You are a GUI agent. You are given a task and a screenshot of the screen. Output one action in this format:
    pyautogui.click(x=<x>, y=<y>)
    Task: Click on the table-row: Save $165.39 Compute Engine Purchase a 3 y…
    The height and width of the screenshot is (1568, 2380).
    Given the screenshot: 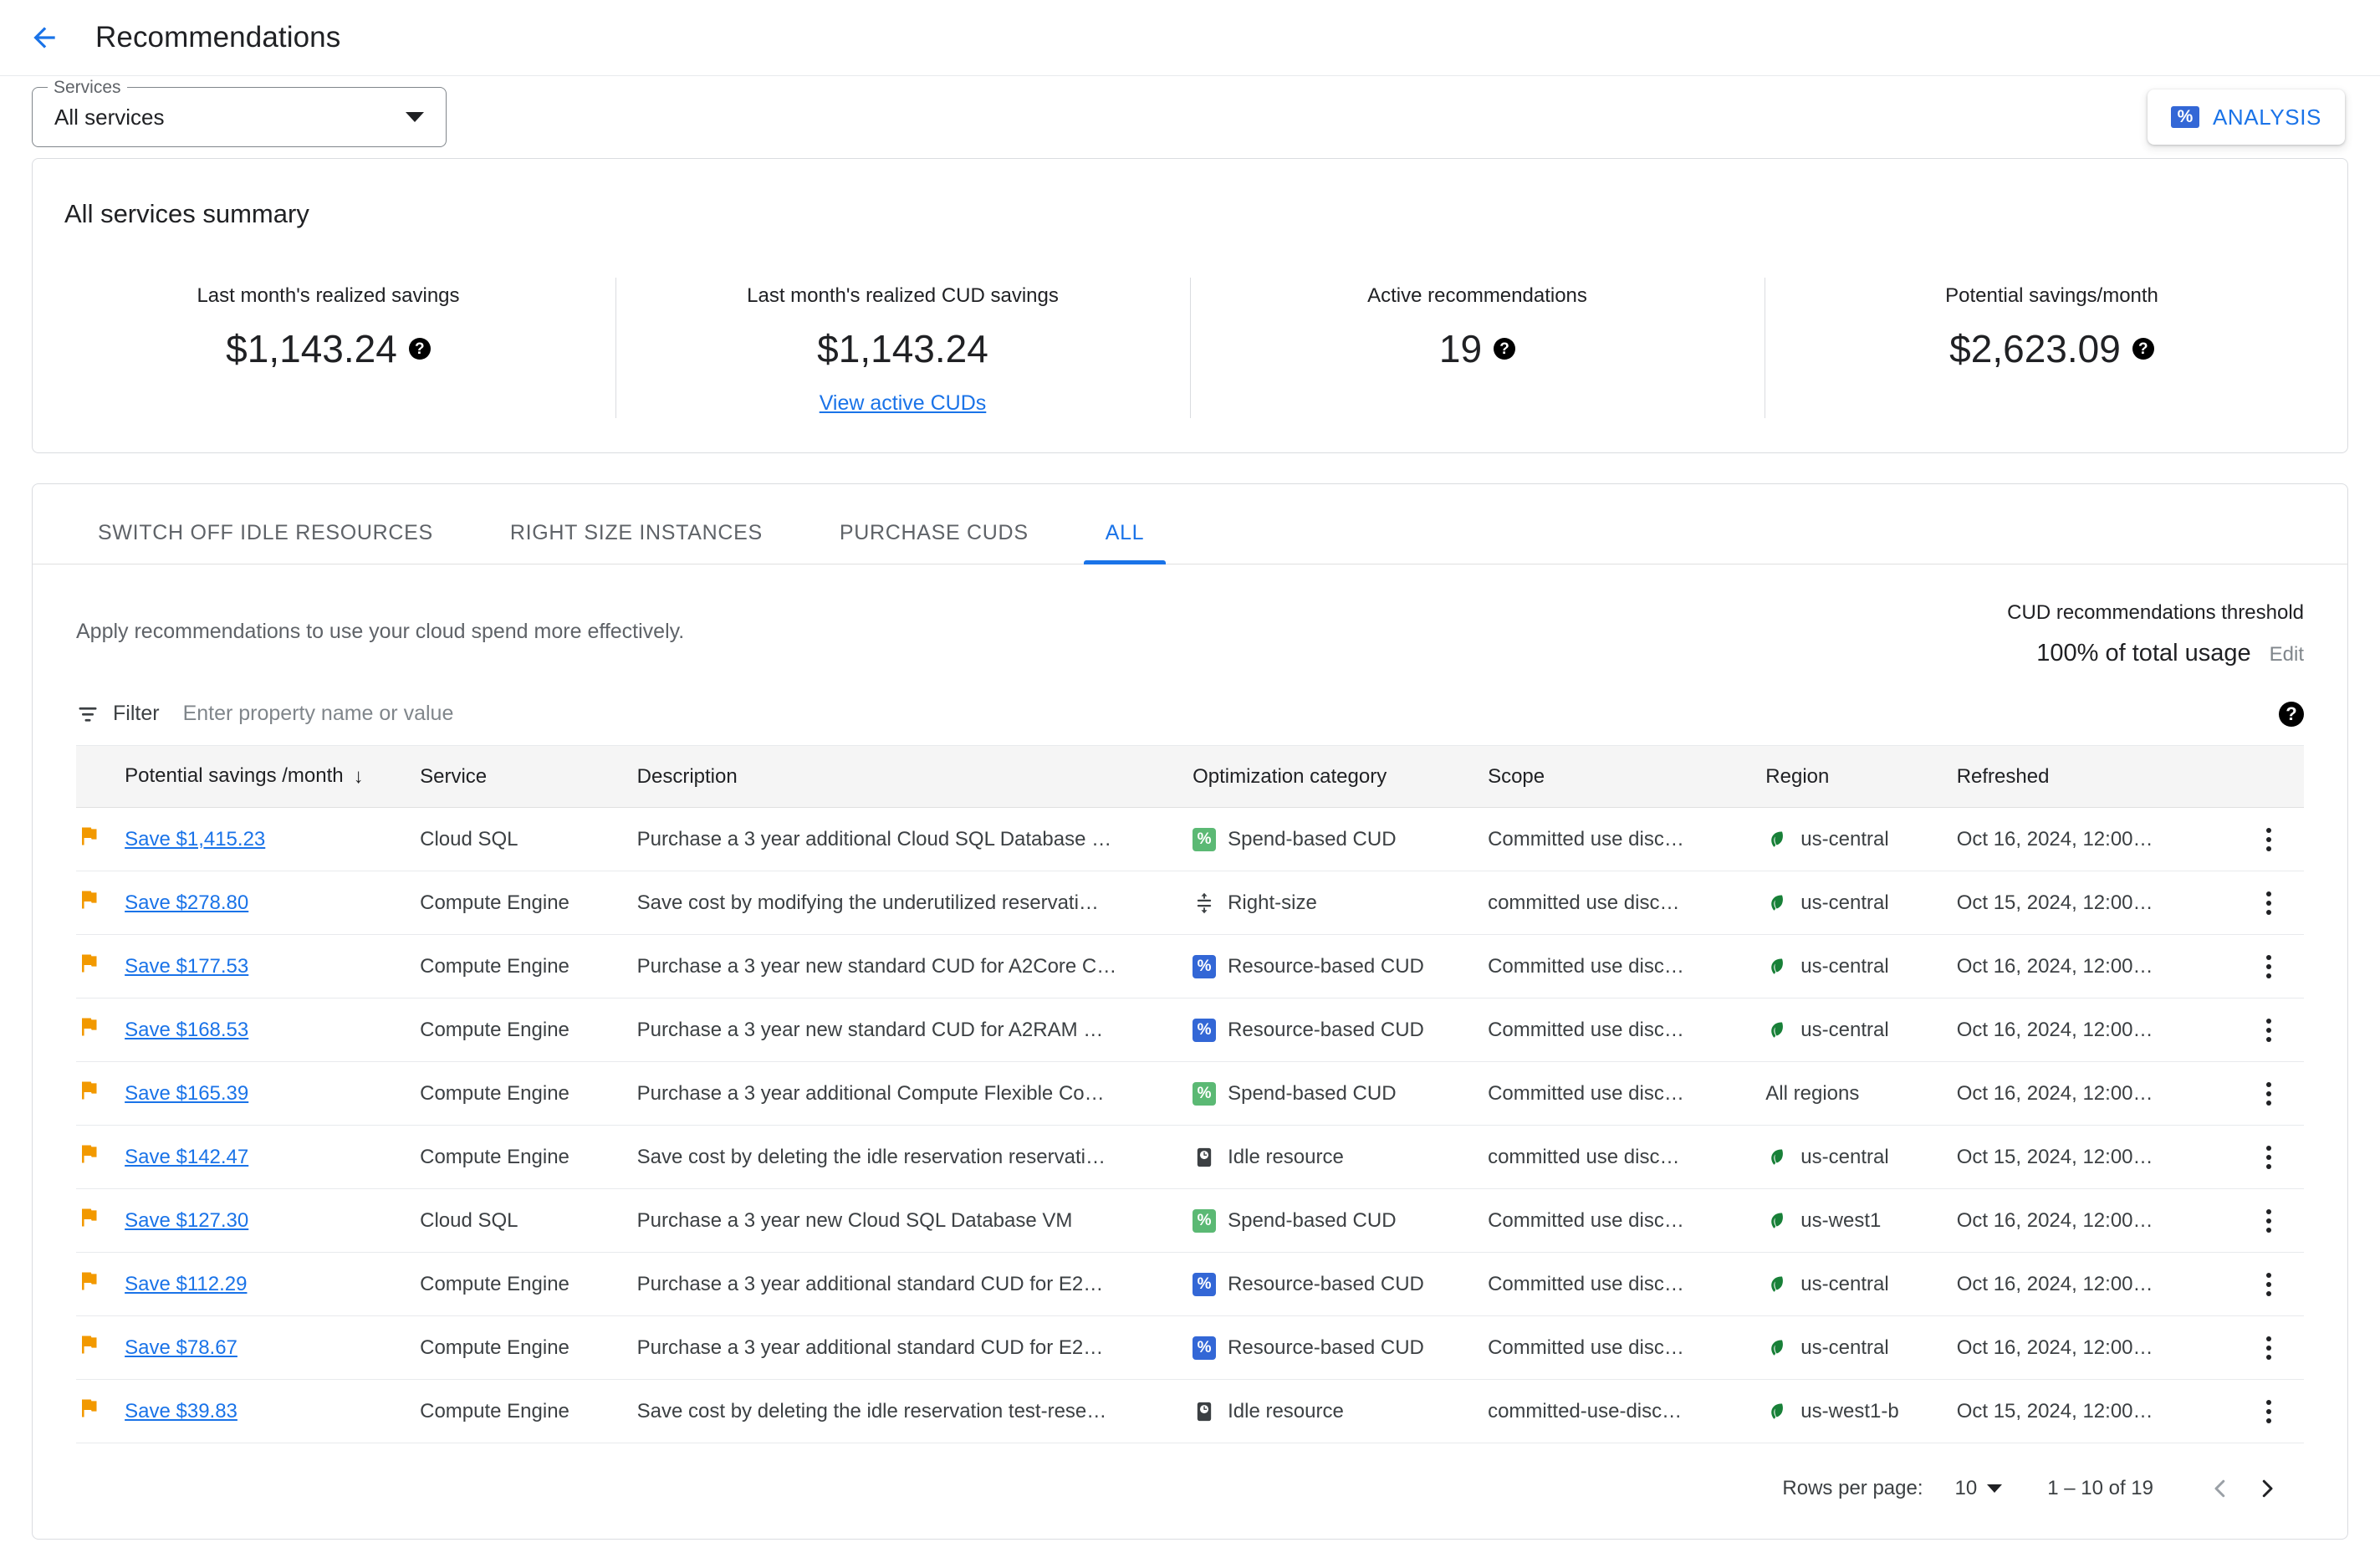 What is the action you would take?
    pyautogui.click(x=1190, y=1093)
    